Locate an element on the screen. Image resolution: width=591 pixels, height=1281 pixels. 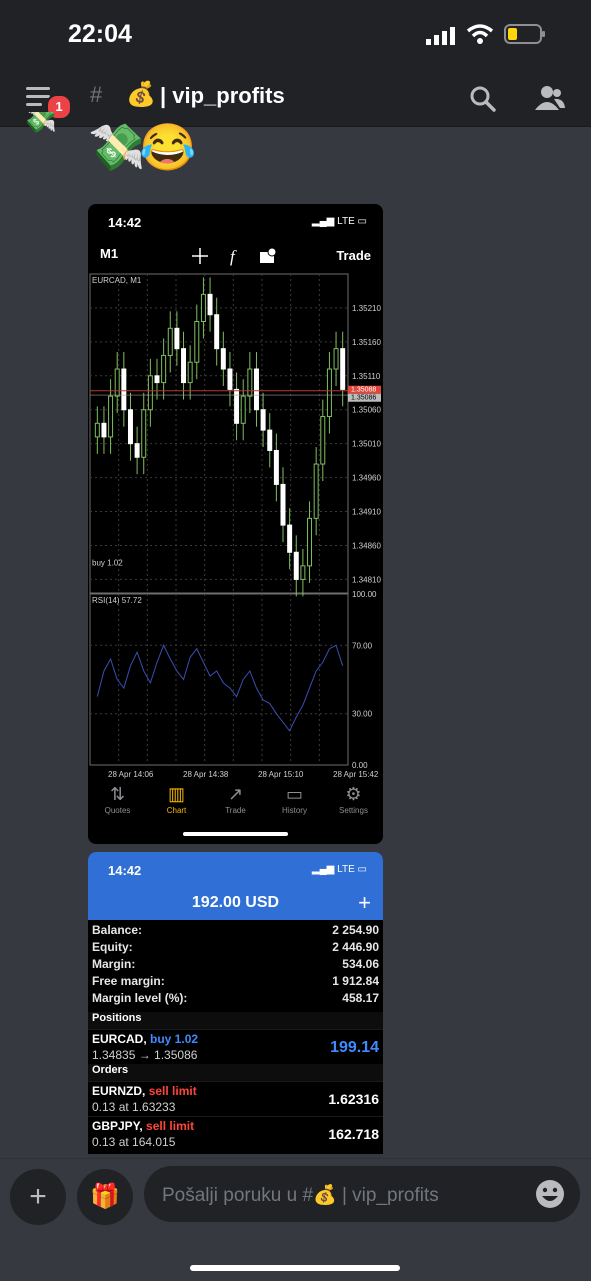
history-icon: ▭ is located at coordinates (294, 794).